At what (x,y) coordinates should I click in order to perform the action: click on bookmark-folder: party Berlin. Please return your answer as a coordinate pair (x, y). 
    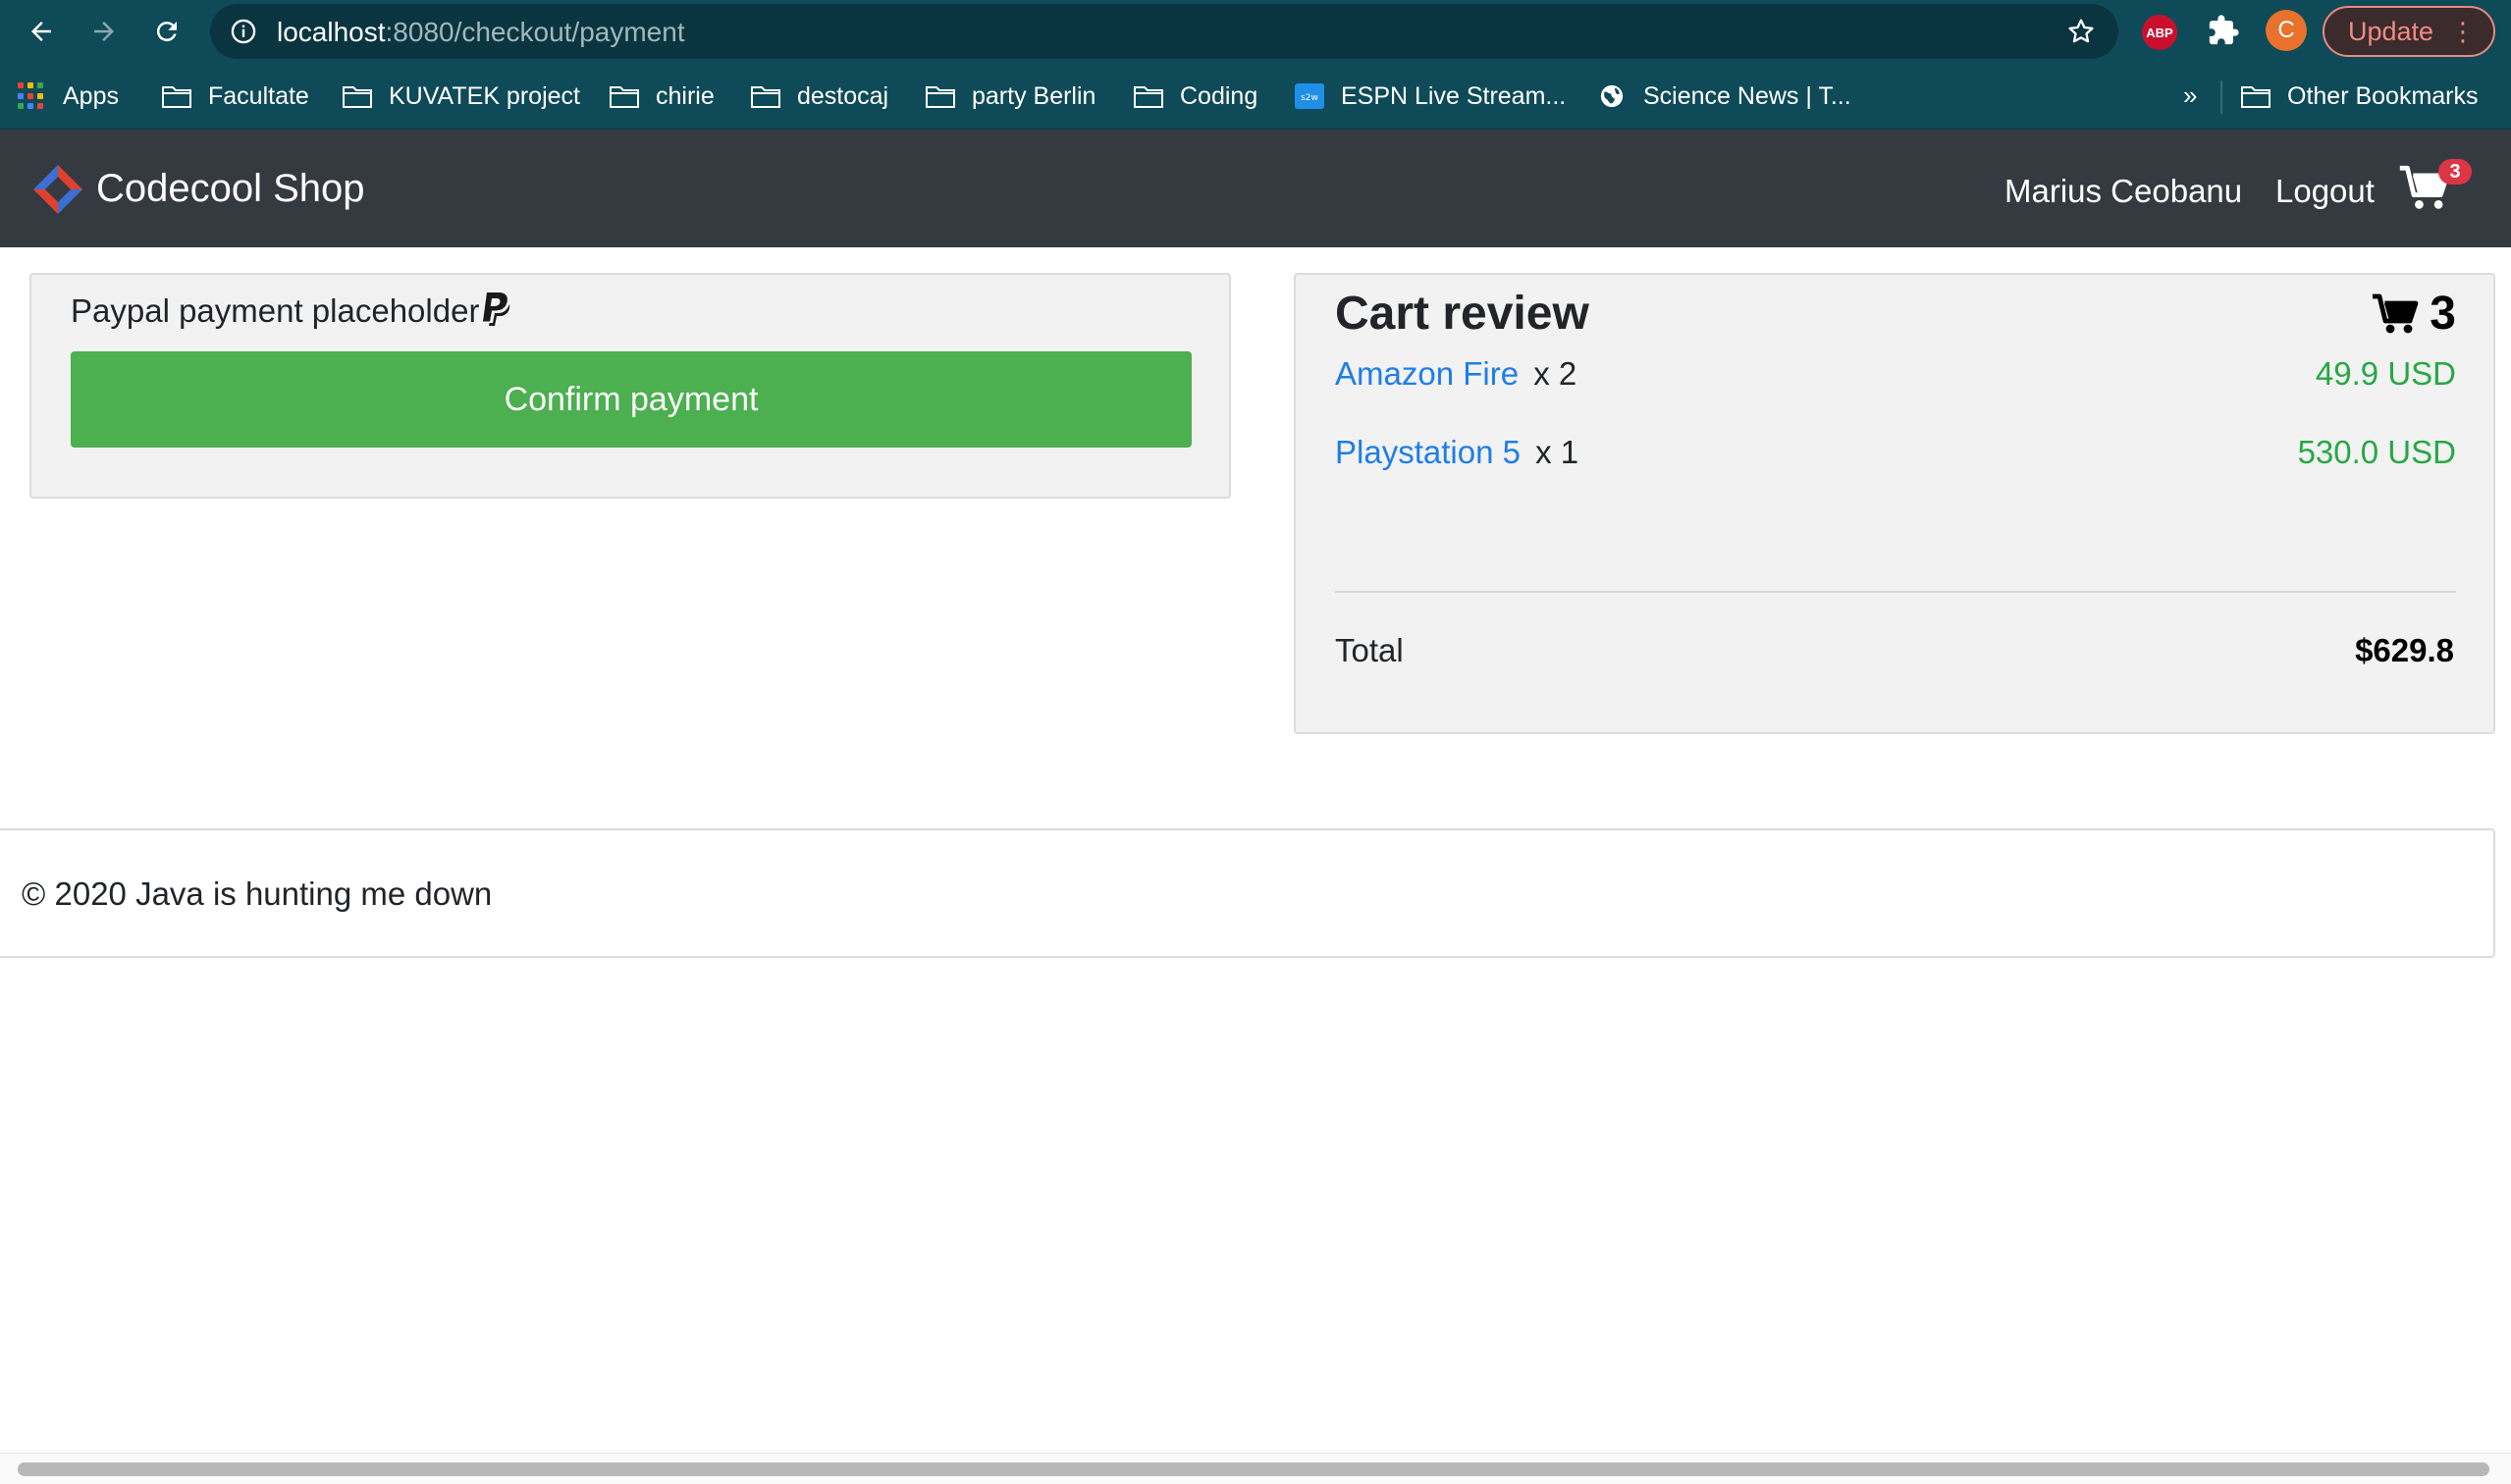
    Looking at the image, I should click on (1010, 96).